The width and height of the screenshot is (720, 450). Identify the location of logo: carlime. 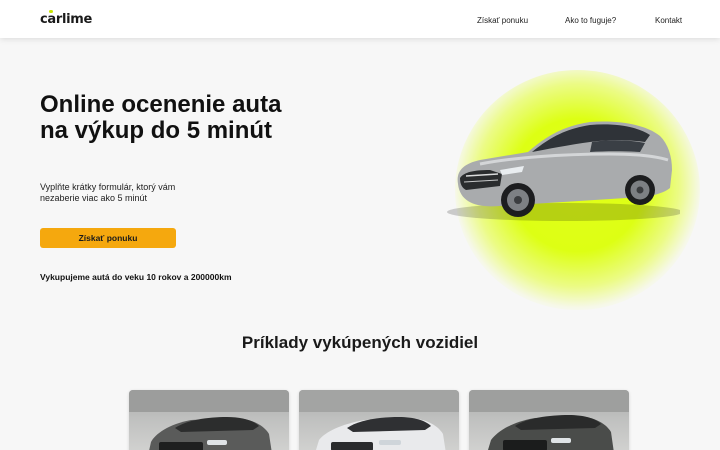
(66, 19).